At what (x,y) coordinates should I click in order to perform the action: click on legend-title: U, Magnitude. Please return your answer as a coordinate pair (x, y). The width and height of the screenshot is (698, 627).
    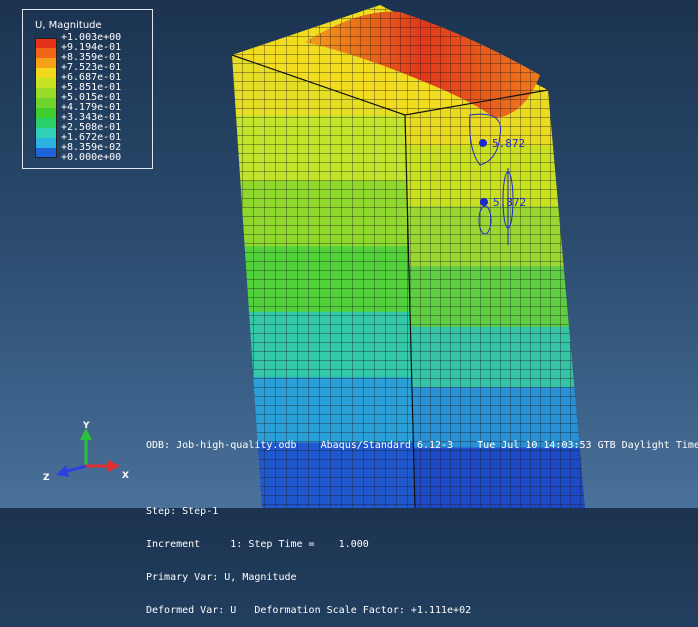
    Looking at the image, I should click on (68, 25).